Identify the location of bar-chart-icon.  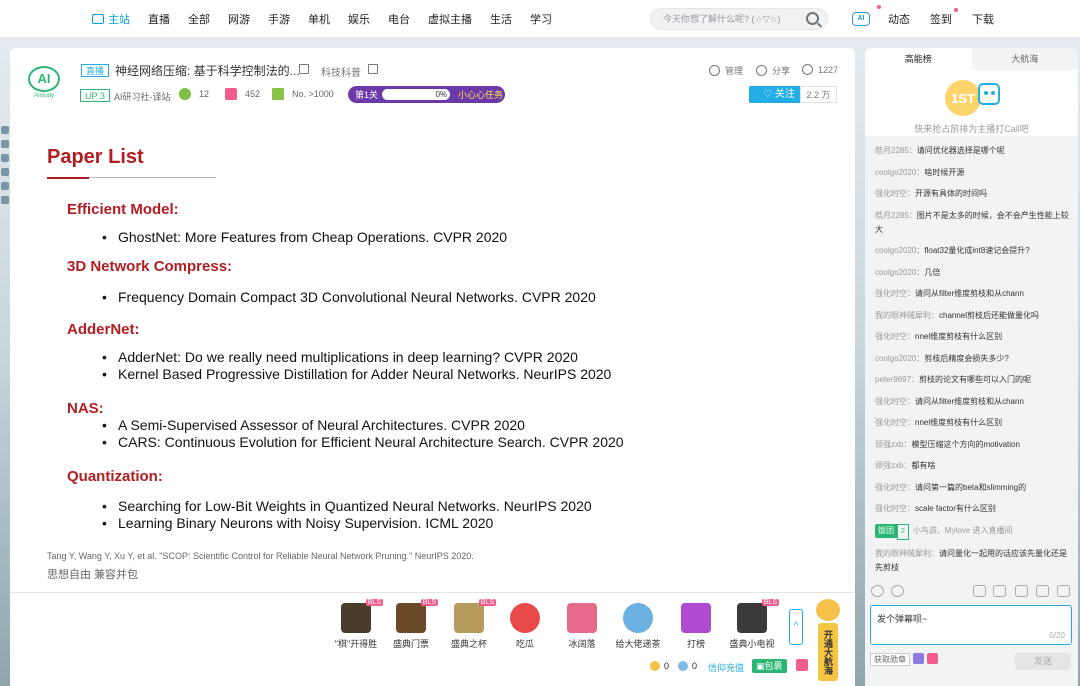
(278, 94).